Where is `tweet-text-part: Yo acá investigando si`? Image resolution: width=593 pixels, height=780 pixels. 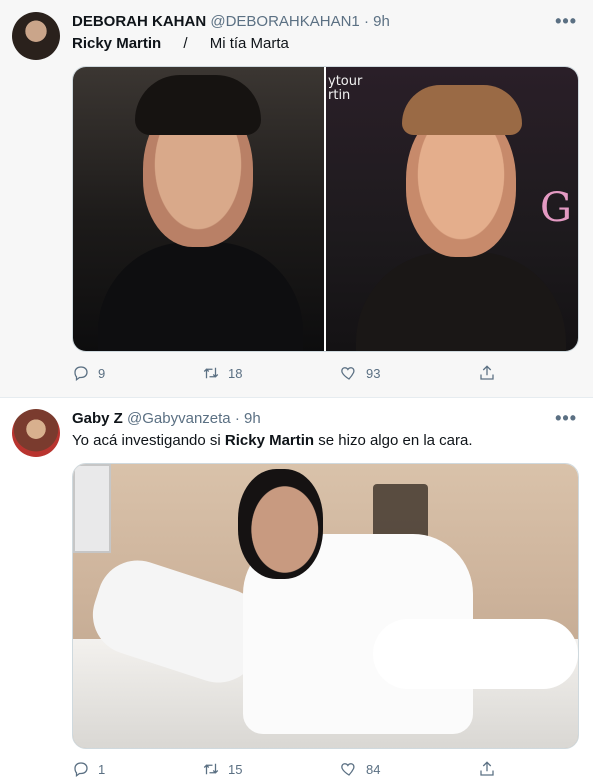
tweet-text-part: Yo acá investigando si is located at coordinates (148, 440).